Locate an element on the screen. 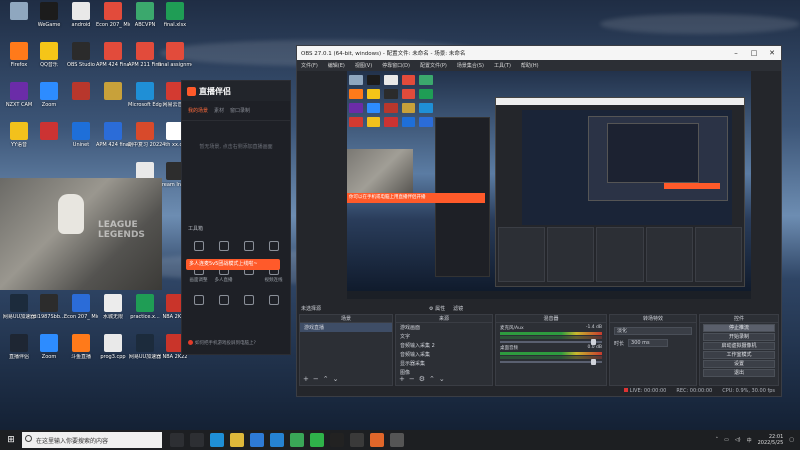  menu-item: 停靠窗口(D) is located at coordinates (396, 65).